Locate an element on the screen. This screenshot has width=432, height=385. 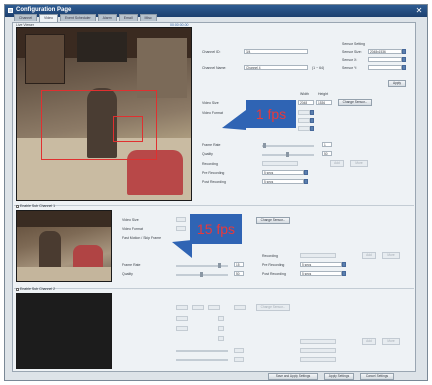
tab-event-scheduler: Event Scheduler is located at coordinates (77, 17).